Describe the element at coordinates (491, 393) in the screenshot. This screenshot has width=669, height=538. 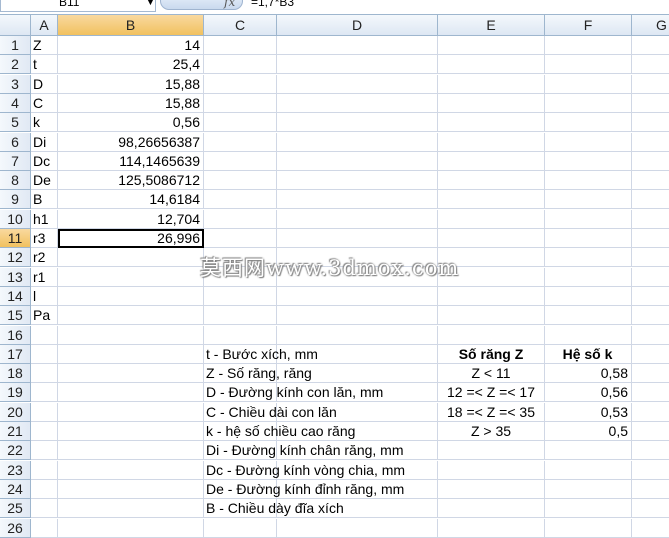
I see `cell-e19: 12 =< Z =< 17` at that location.